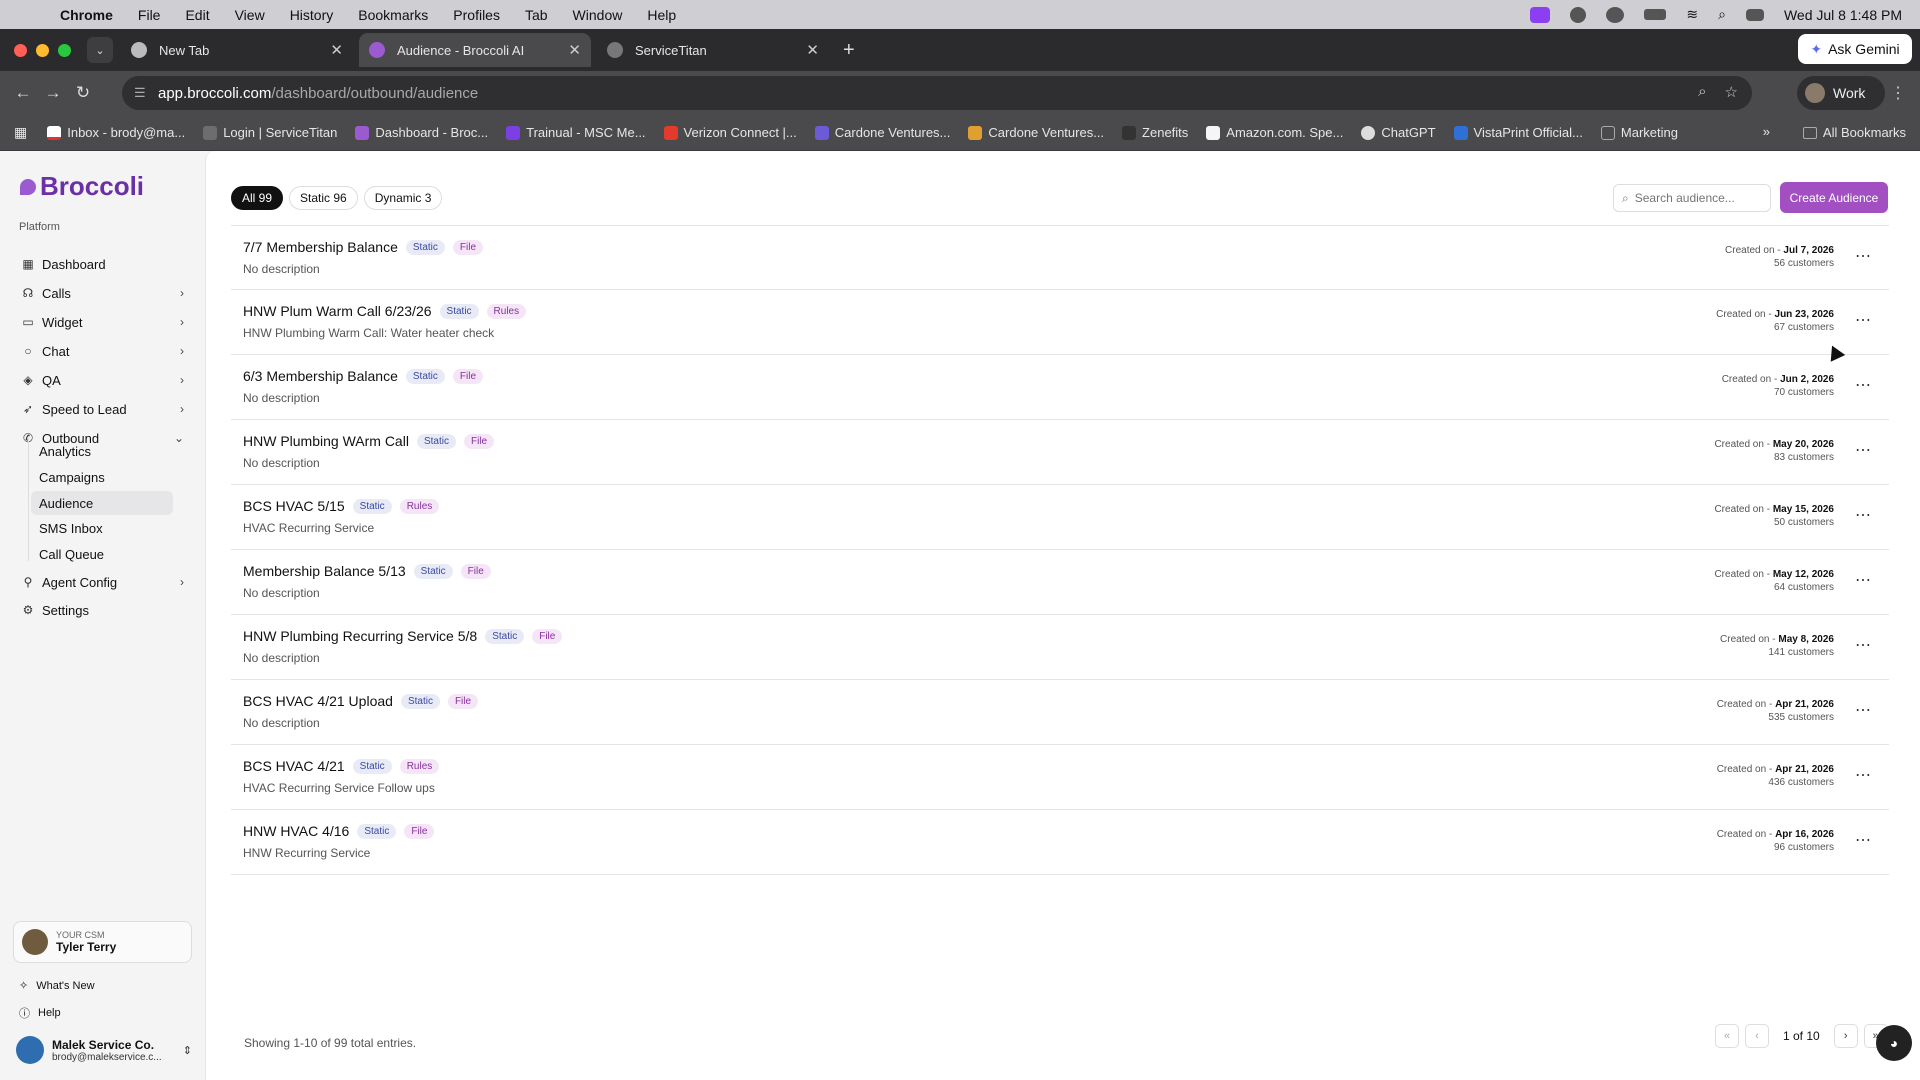  I want to click on audience-name: 6/3 Membership Balance, so click(320, 376).